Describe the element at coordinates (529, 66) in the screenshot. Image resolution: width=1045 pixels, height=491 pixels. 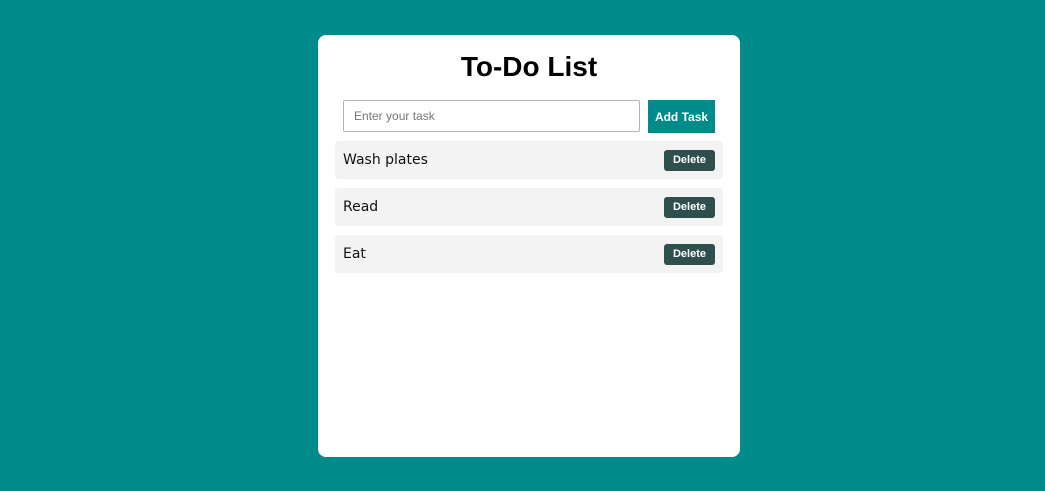
I see `page-title: To-Do List` at that location.